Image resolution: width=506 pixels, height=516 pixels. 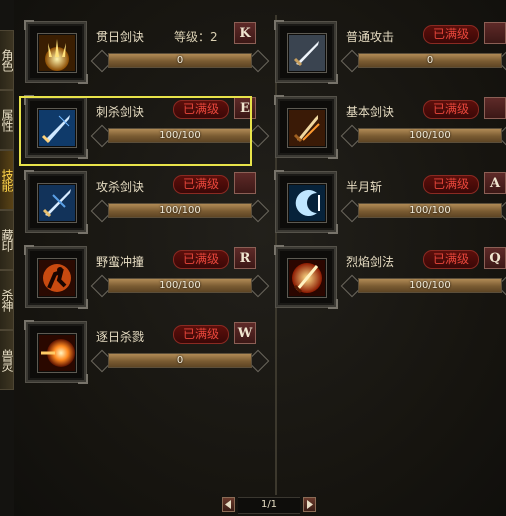 I want to click on skill-name: 攻杀剑诀, so click(x=120, y=187).